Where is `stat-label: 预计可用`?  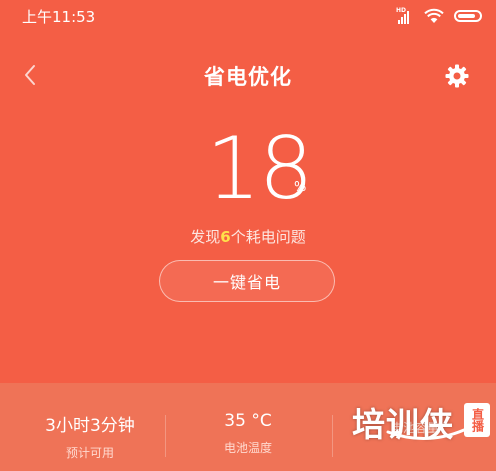
stat-label: 预计可用 is located at coordinates (89, 453).